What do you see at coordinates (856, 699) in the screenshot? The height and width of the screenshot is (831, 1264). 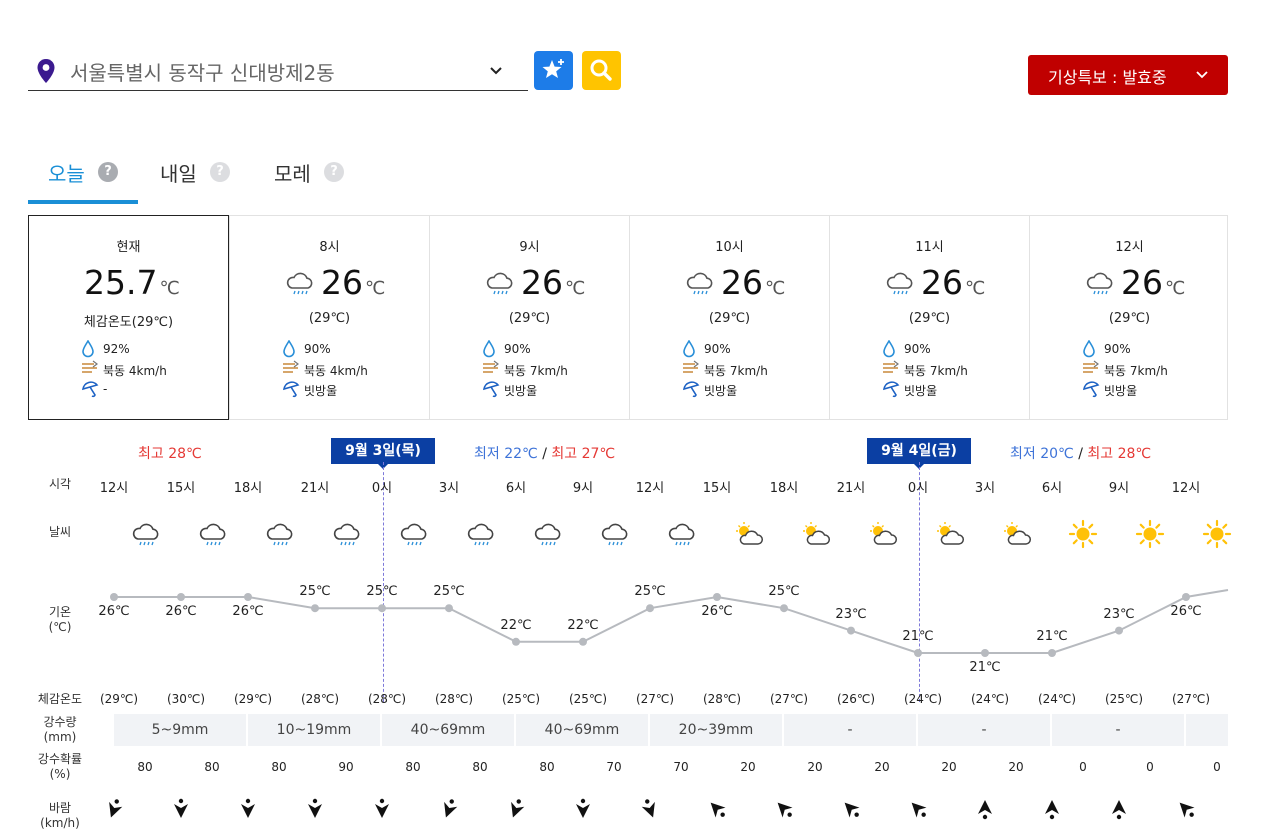 I see `feels-like-value: (26℃)` at bounding box center [856, 699].